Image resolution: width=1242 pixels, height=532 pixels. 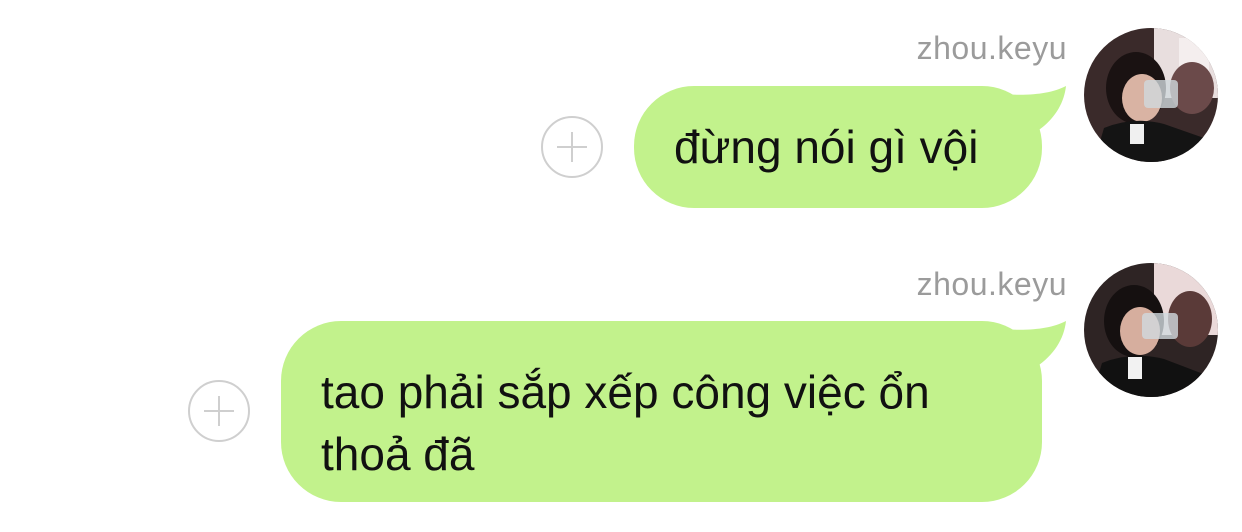 I want to click on message-text: đừng nói gì vội, so click(x=826, y=147).